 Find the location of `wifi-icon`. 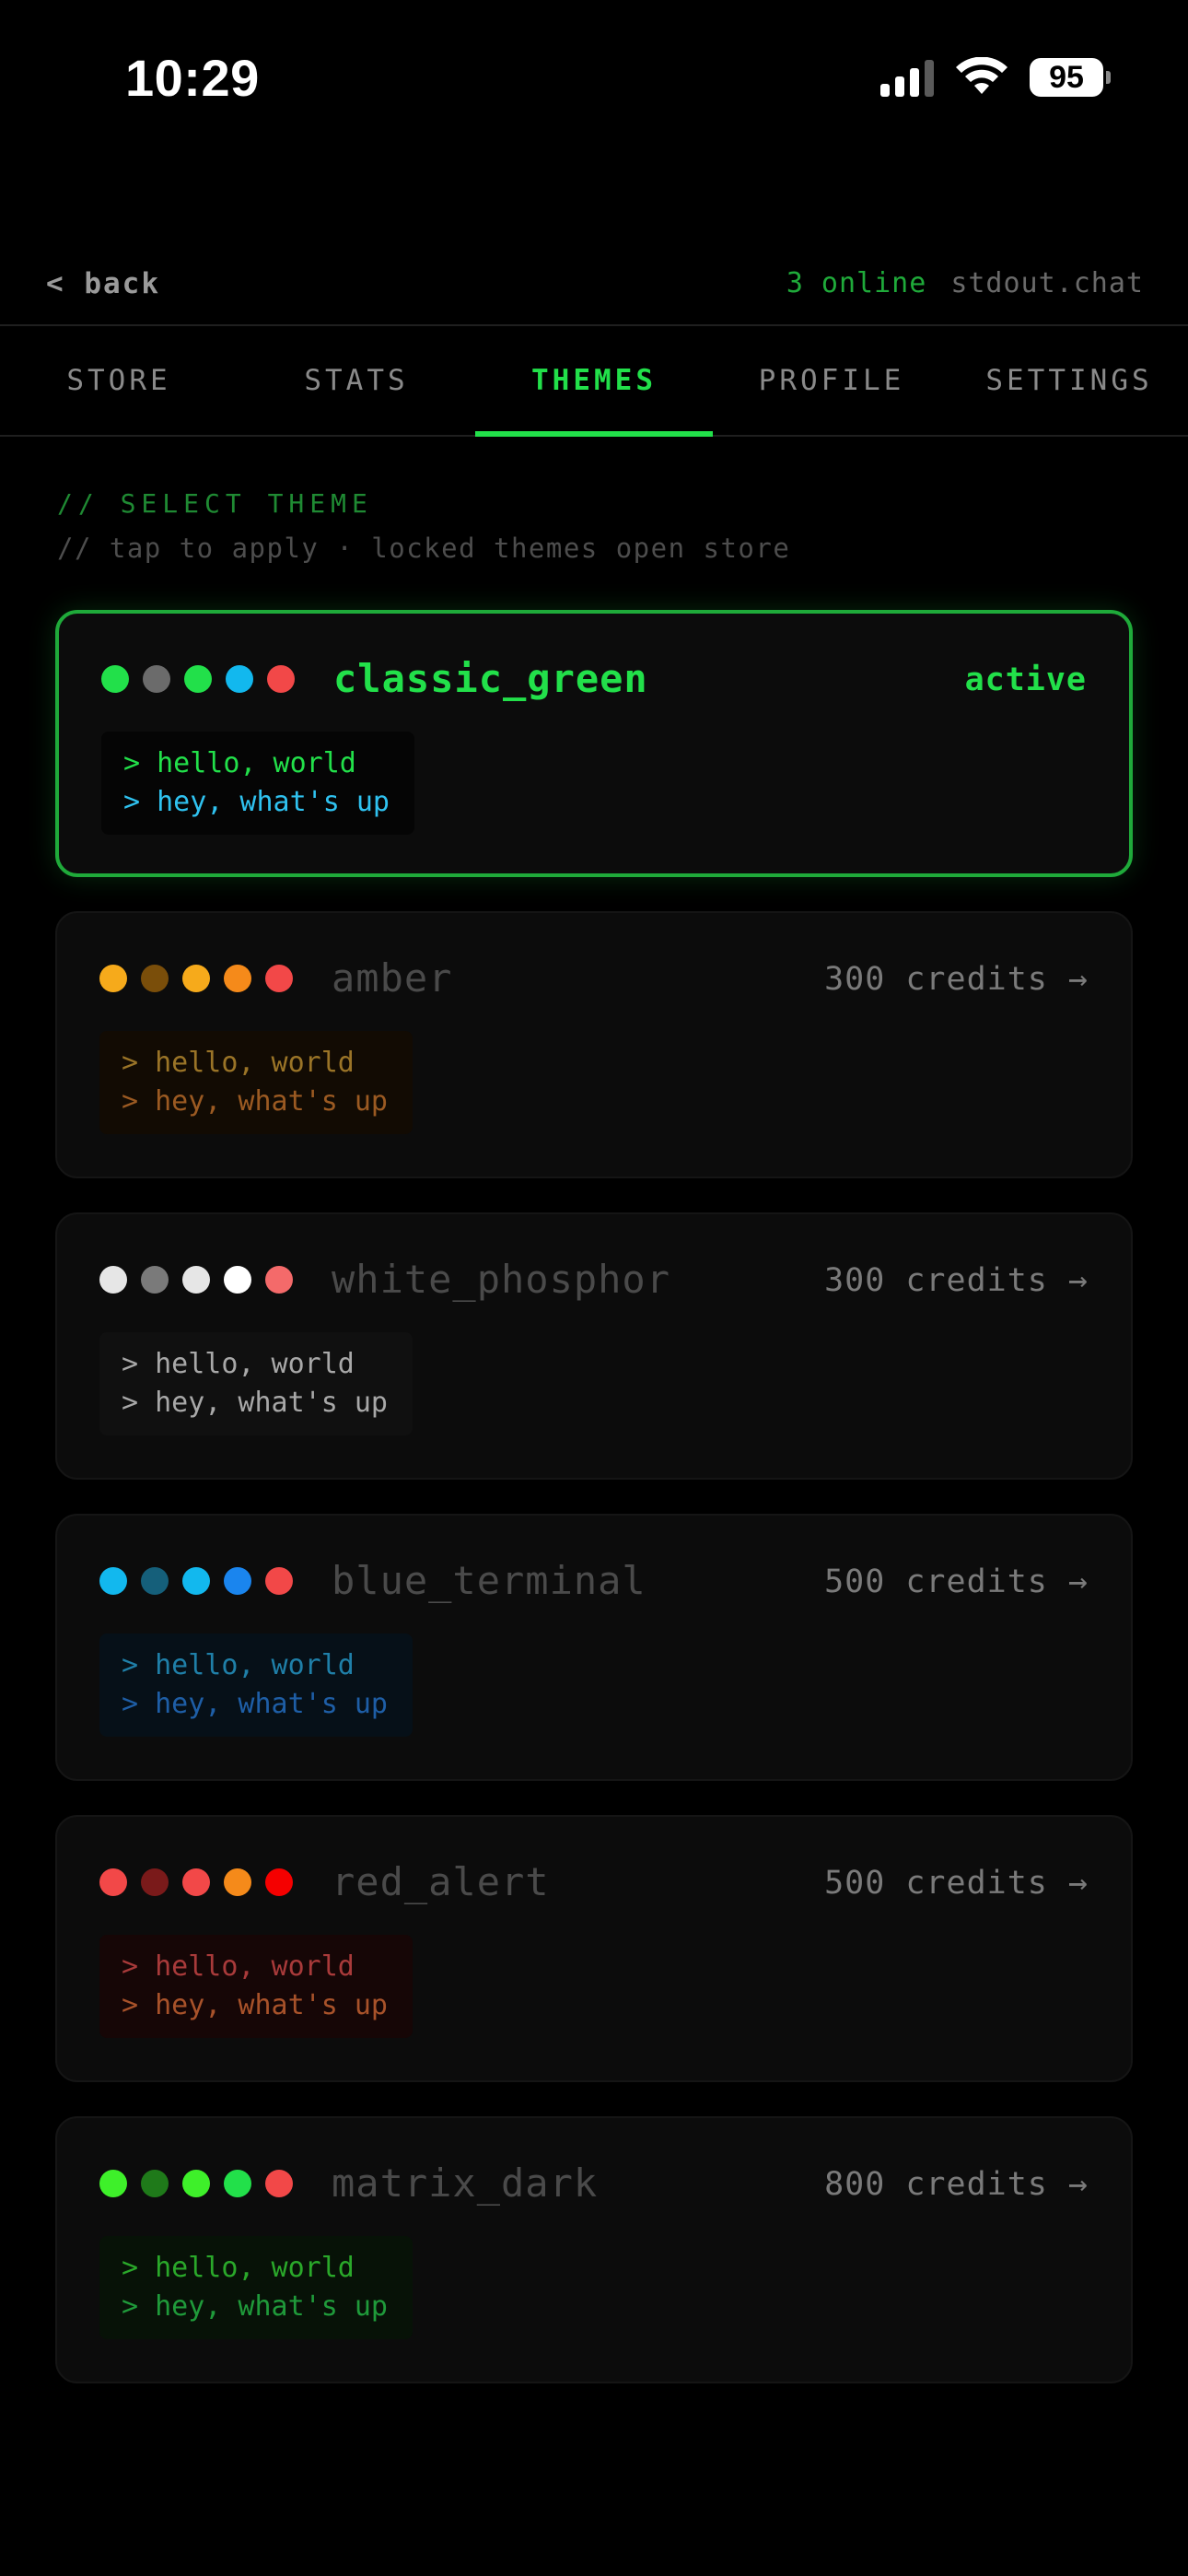

wifi-icon is located at coordinates (982, 75).